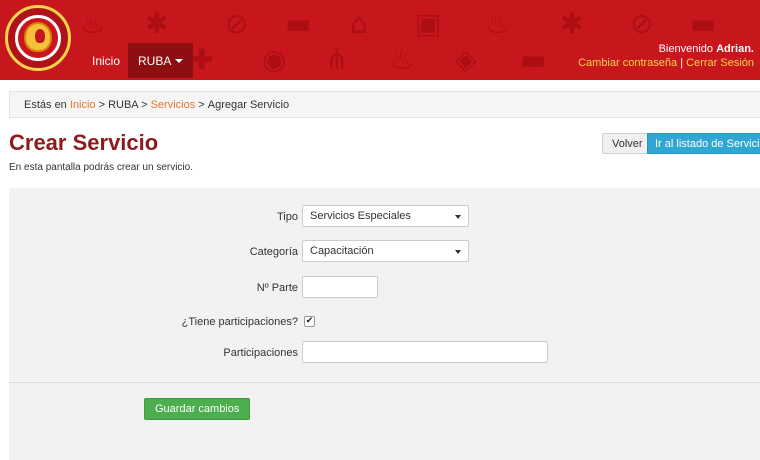  Describe the element at coordinates (287, 217) in the screenshot. I see `tipo-label: Tipo` at that location.